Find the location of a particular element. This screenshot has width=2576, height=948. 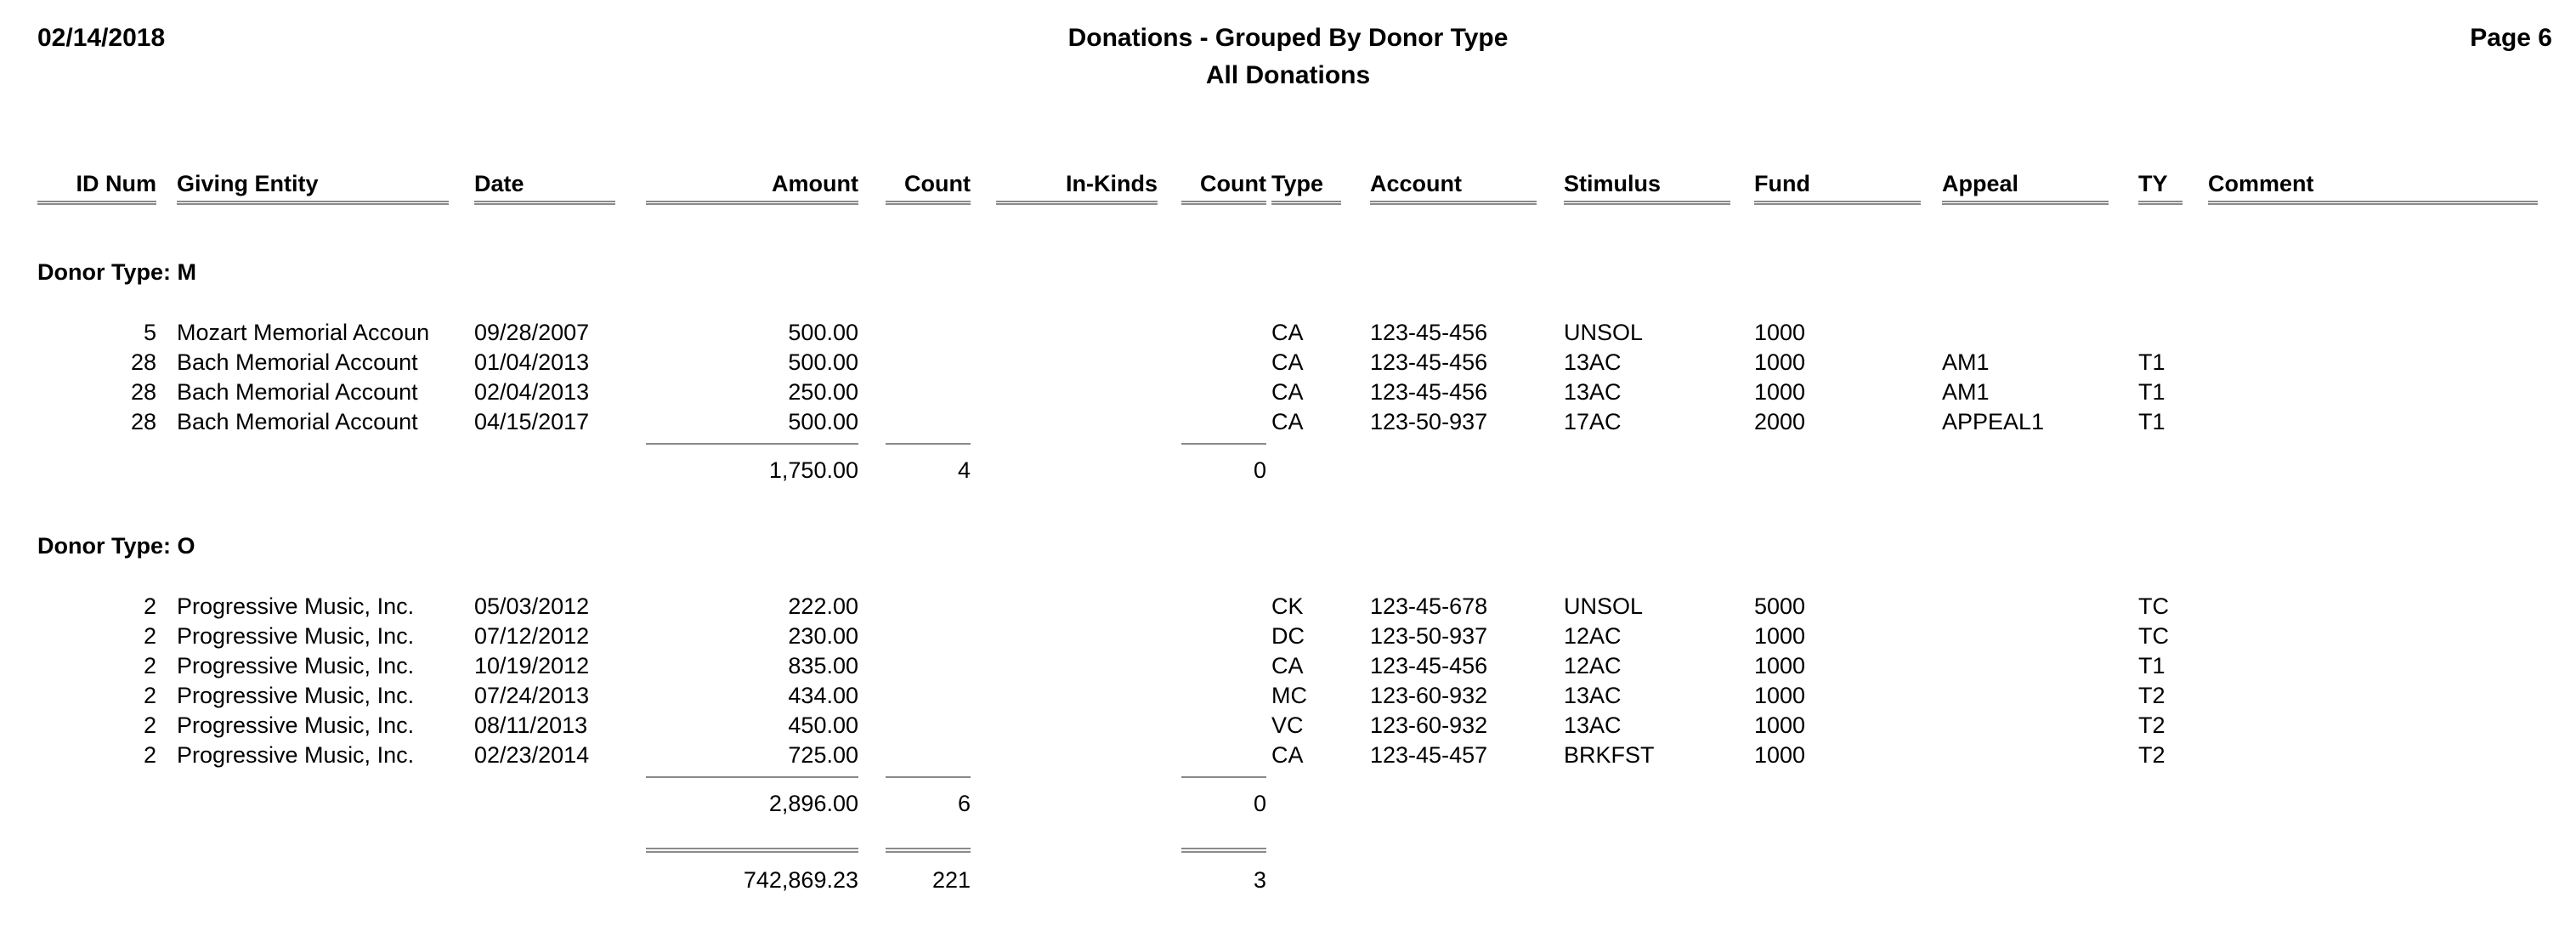

column-header-id-num: ID Num is located at coordinates (116, 183).